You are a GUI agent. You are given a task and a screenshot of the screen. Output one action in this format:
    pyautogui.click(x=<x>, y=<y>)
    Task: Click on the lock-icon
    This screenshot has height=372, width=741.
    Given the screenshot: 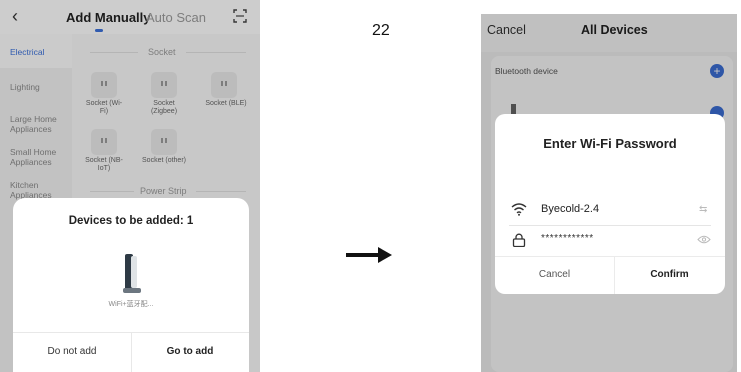 What is the action you would take?
    pyautogui.click(x=519, y=240)
    